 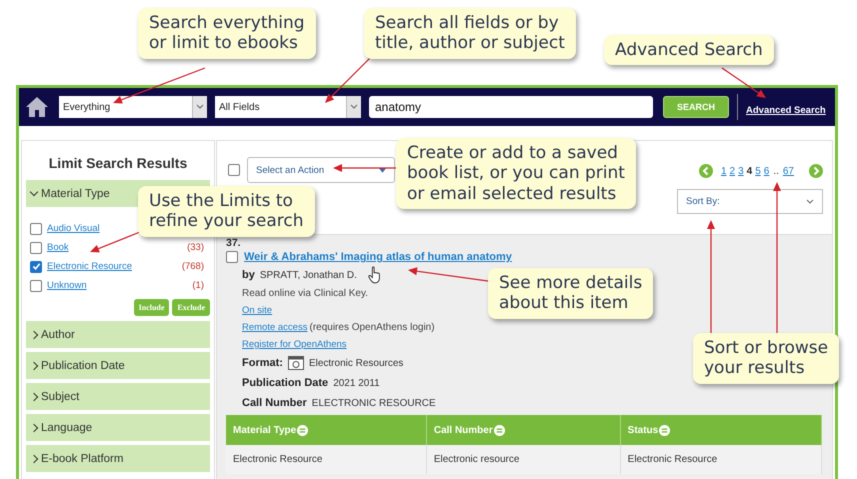 I want to click on access-note: Read online via Clinical Key., so click(x=305, y=293).